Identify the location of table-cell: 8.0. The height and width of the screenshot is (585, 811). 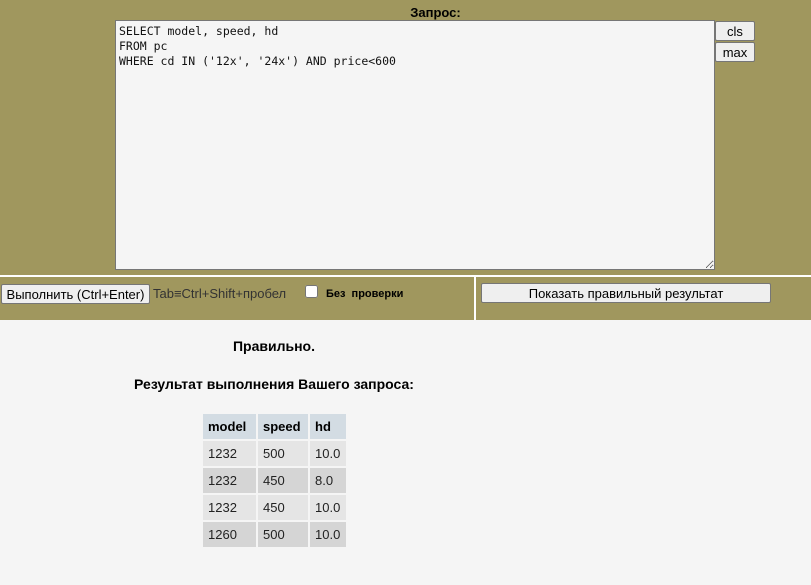
(328, 480).